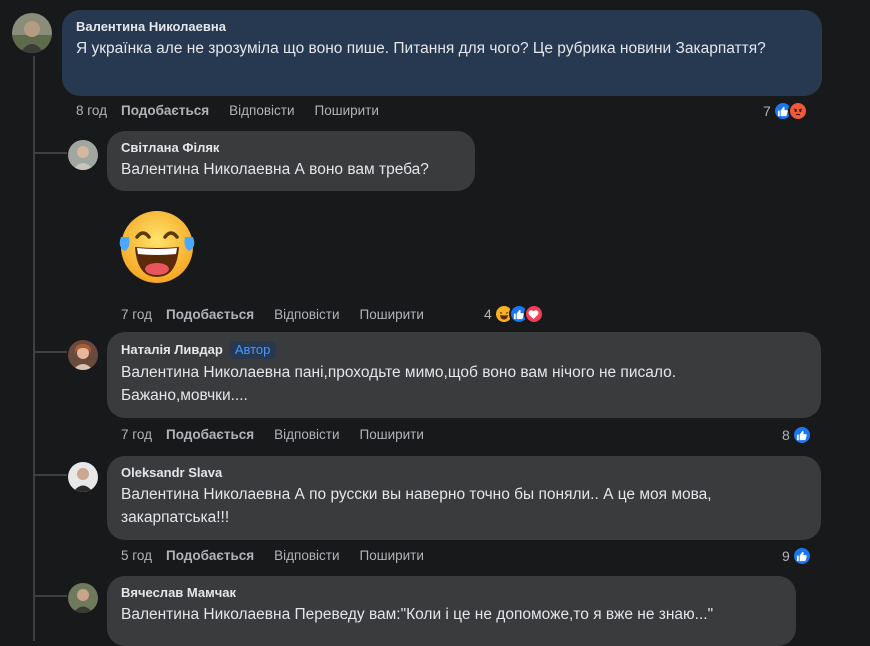  What do you see at coordinates (797, 111) in the screenshot?
I see `angry-icon` at bounding box center [797, 111].